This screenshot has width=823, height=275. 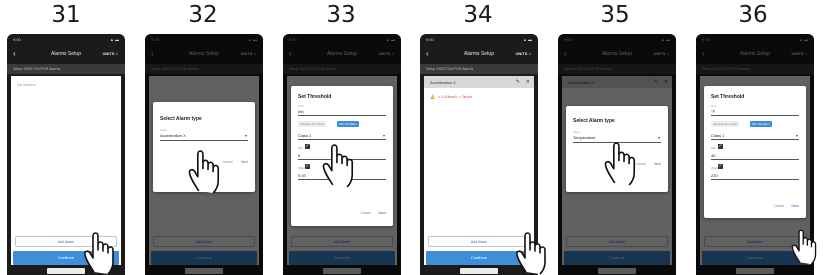 What do you see at coordinates (203, 15) in the screenshot?
I see `step-number: 32` at bounding box center [203, 15].